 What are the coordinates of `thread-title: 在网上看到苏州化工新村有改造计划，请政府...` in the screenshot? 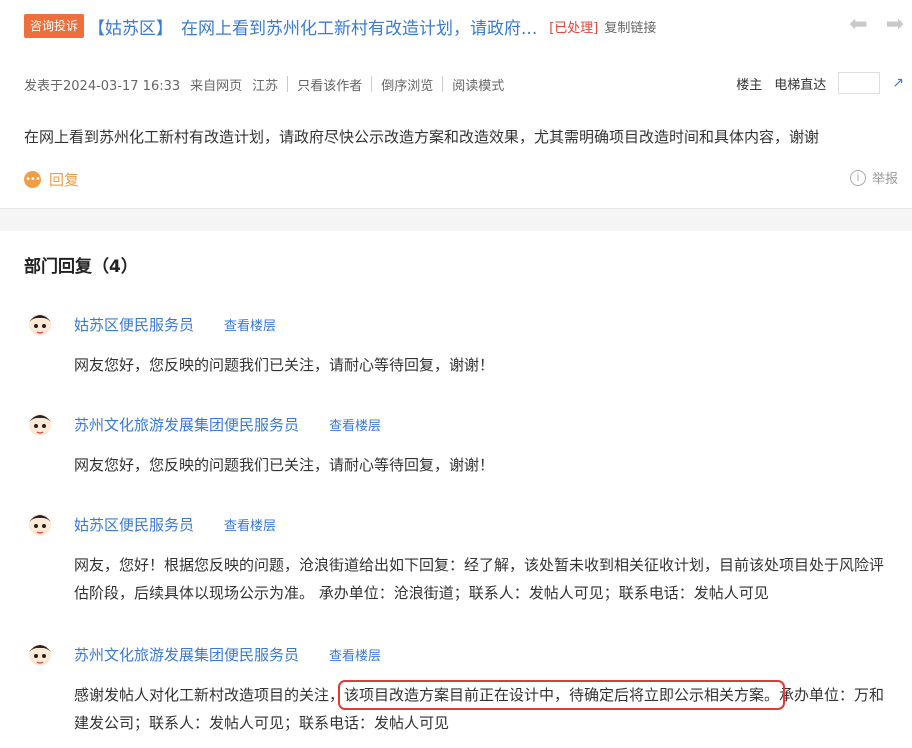 It's located at (359, 28).